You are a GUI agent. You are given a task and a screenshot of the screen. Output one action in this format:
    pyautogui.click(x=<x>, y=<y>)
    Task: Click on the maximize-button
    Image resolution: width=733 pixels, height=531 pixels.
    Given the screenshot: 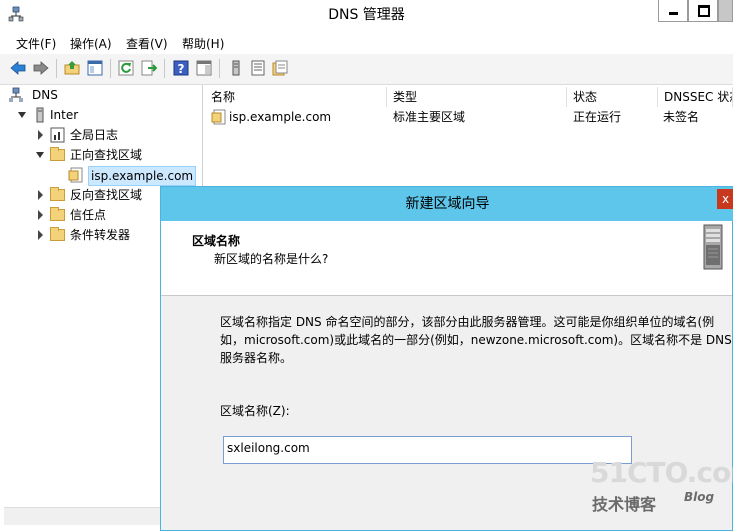 What is the action you would take?
    pyautogui.click(x=703, y=11)
    